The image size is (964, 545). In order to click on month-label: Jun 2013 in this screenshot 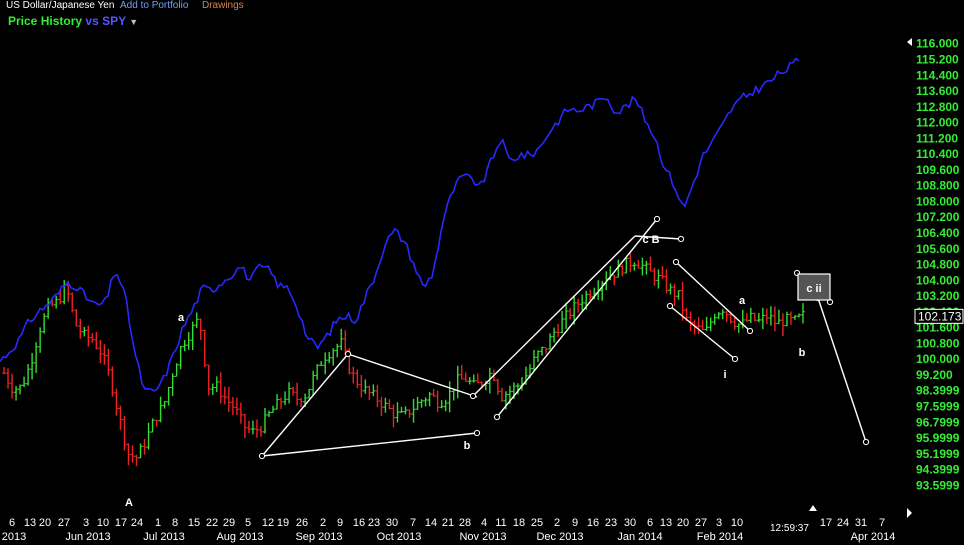, I will do `click(87, 537)`.